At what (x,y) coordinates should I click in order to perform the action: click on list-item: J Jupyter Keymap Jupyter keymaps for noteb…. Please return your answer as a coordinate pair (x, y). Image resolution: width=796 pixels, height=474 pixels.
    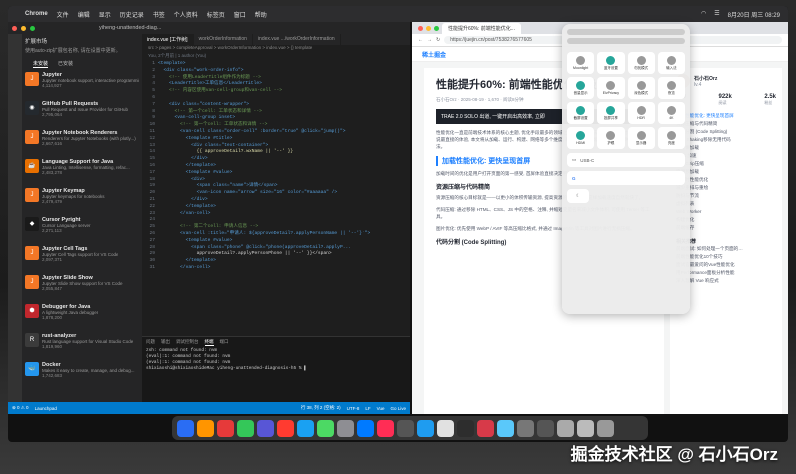
    Looking at the image, I should click on (82, 199).